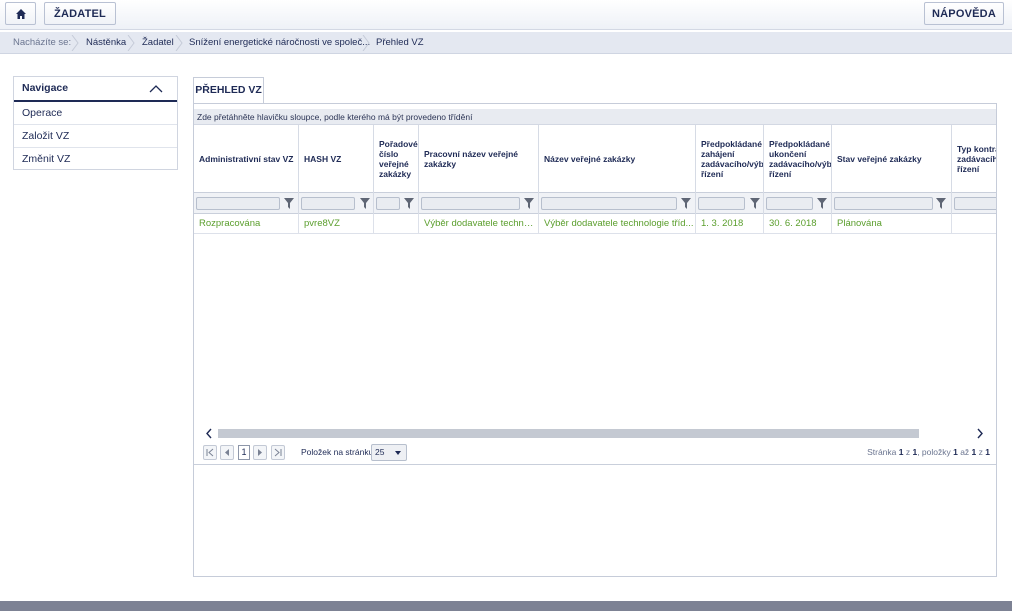 The image size is (1012, 611). Describe the element at coordinates (246, 224) in the screenshot. I see `cell-admin-stav: Rozpracována` at that location.